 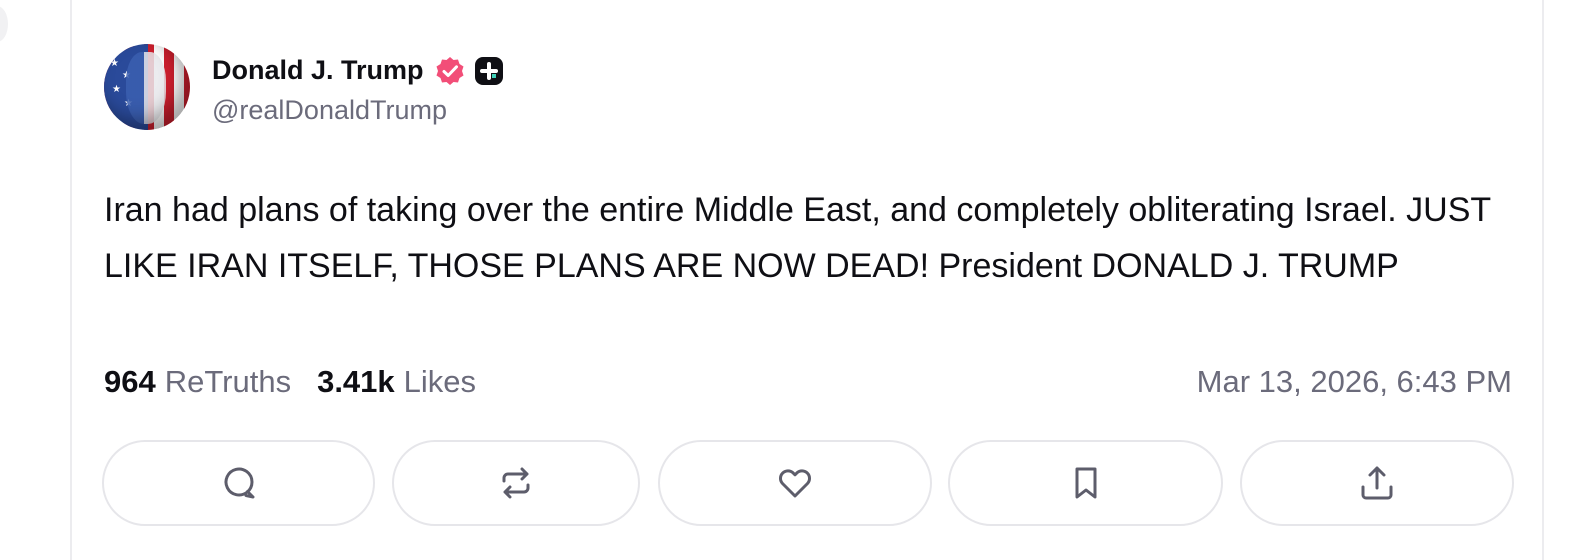 I want to click on post-timestamp: Mar 13, 2026, 6:43 PM, so click(x=1354, y=382).